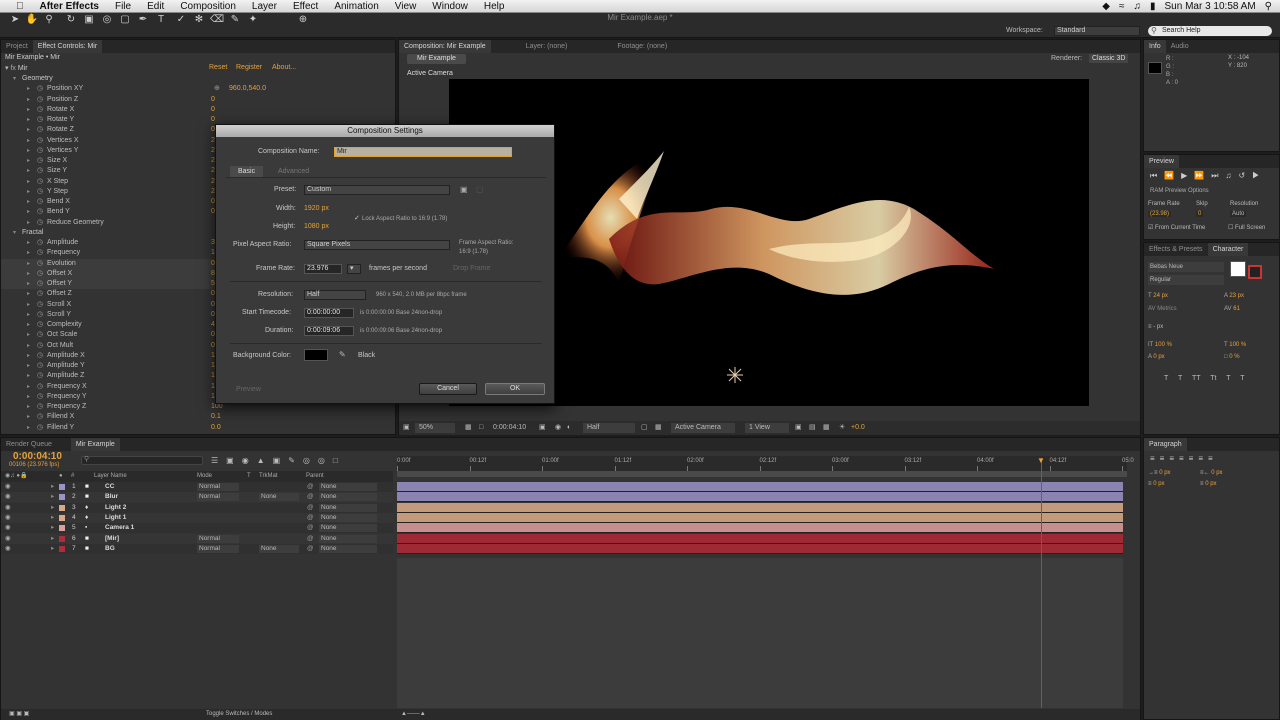  I want to click on color-mgmt-icon: ◐, so click(569, 428).